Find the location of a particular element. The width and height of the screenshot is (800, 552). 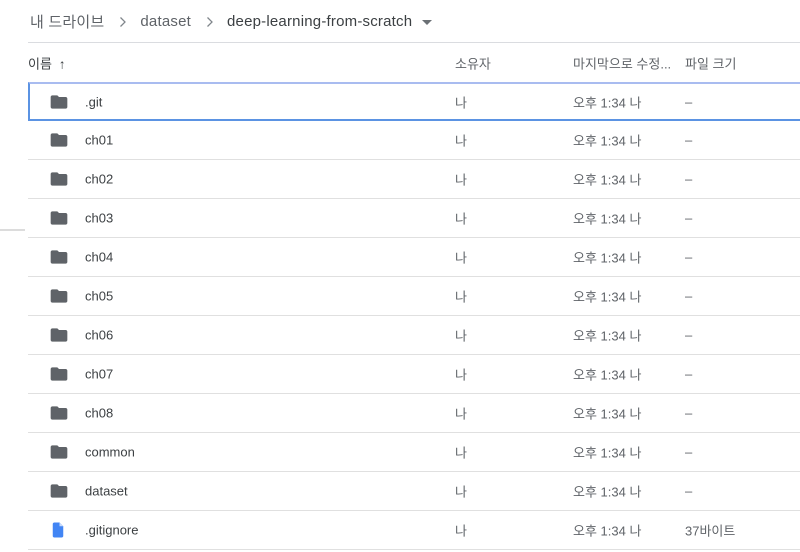

file-row: ch08 나 오후 1:34 나 – is located at coordinates (414, 413).